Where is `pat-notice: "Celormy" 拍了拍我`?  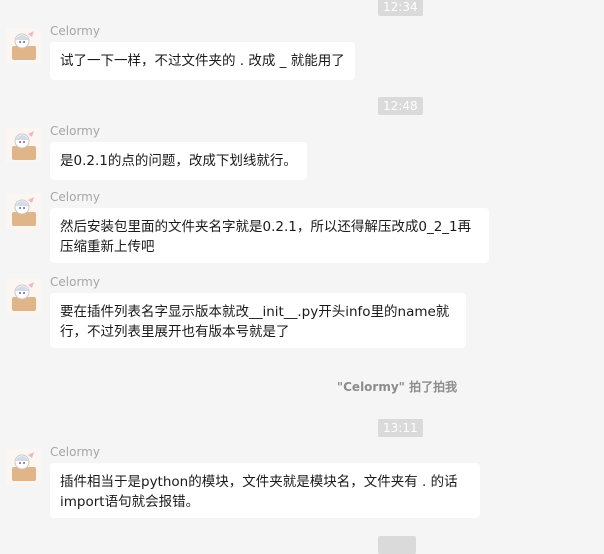 pat-notice: "Celormy" 拍了拍我 is located at coordinates (397, 387).